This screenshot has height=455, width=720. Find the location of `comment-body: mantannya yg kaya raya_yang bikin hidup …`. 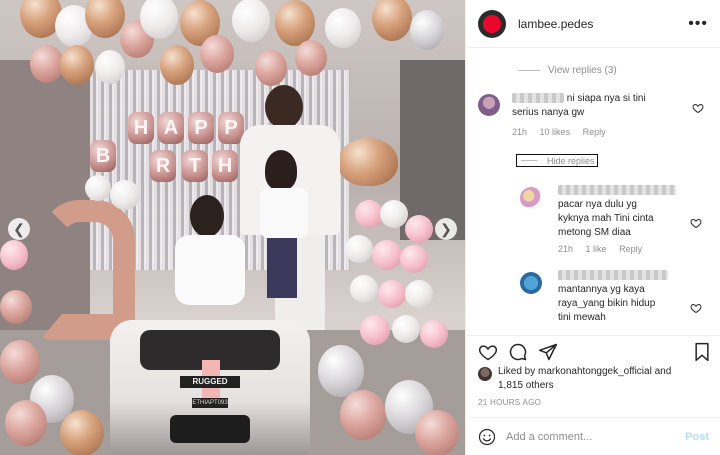

comment-body: mantannya yg kaya raya_yang bikin hidup … is located at coordinates (620, 297).